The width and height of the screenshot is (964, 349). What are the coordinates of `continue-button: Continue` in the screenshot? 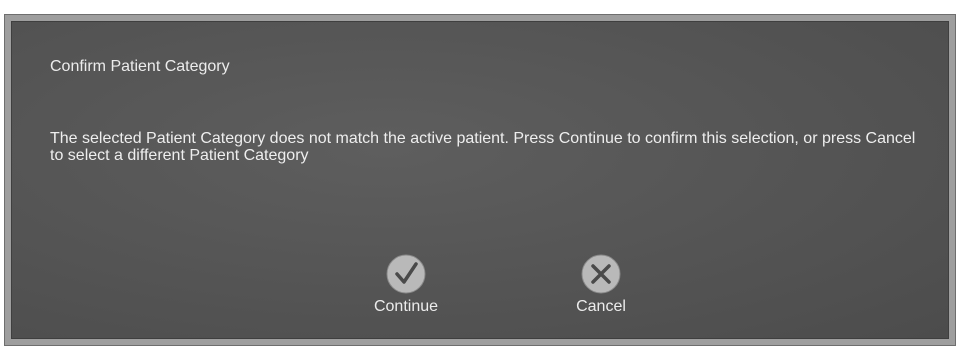 It's located at (406, 285).